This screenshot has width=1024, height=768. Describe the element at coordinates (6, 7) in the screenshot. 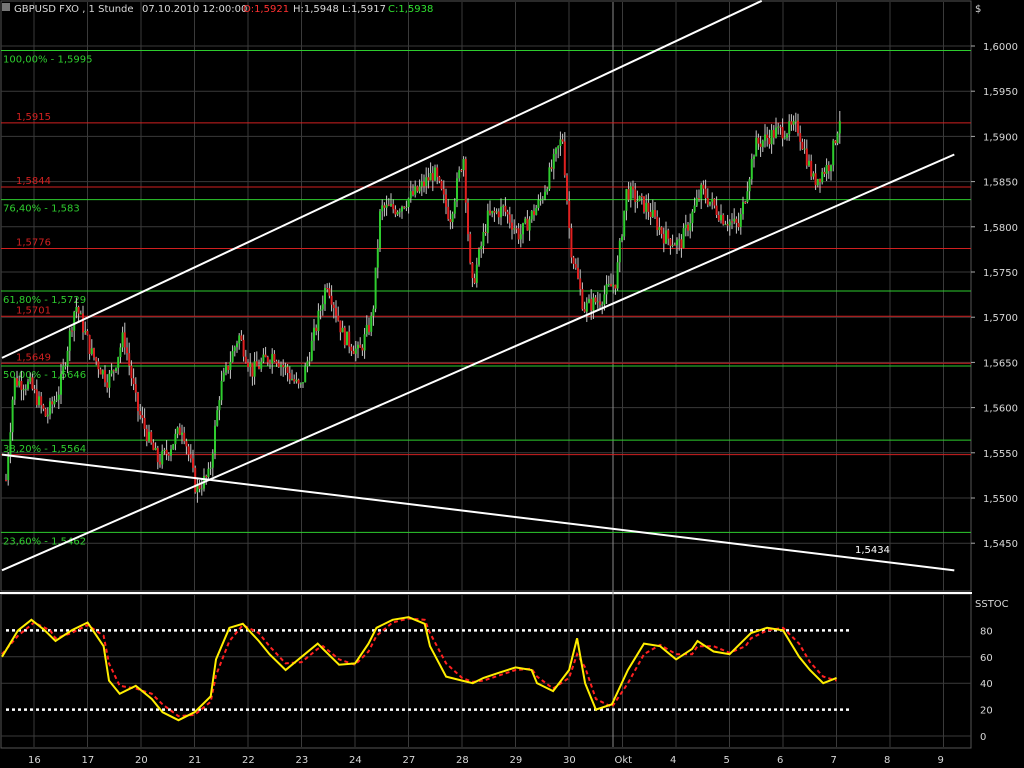

I see `header-toggle-icon` at that location.